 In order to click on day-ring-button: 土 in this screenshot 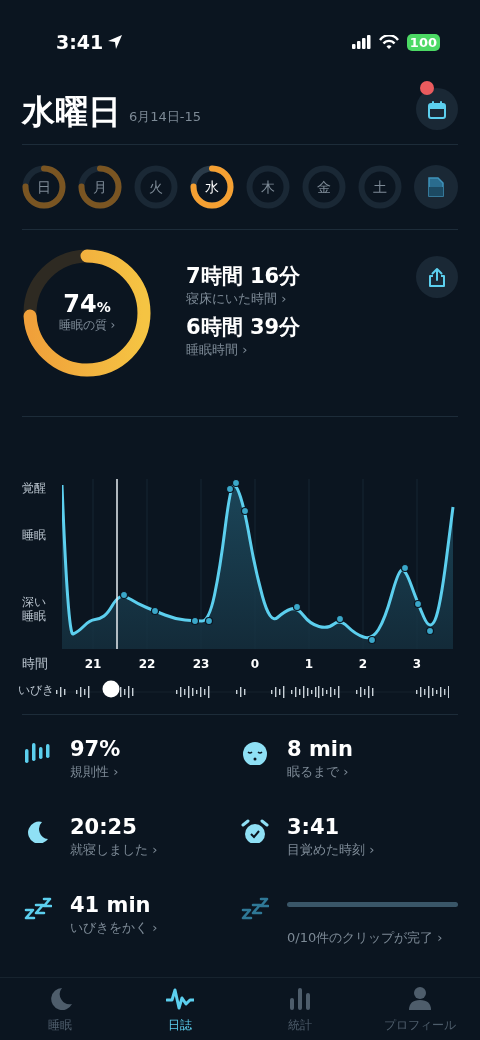, I will do `click(380, 187)`.